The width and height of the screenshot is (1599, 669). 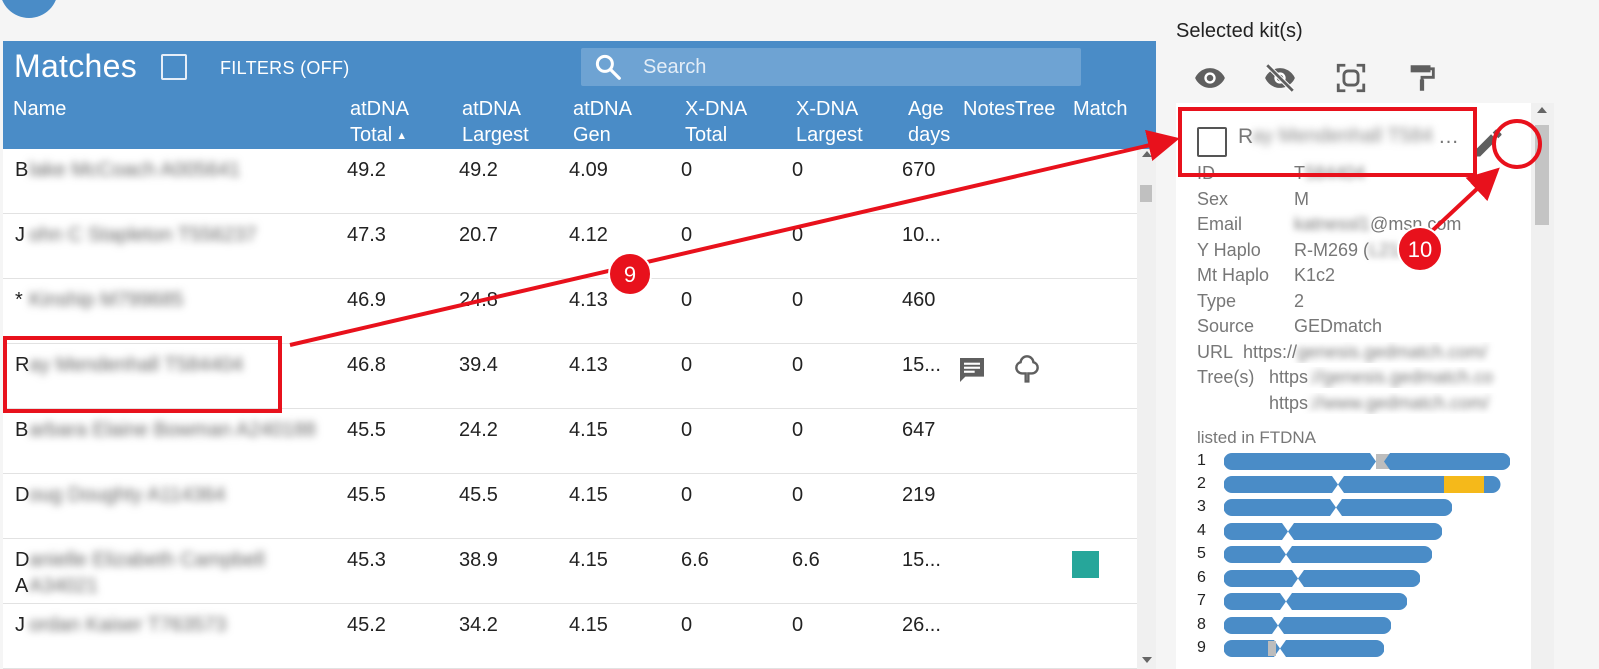 I want to click on match-name-redacted-line2: A34021, so click(x=63, y=586).